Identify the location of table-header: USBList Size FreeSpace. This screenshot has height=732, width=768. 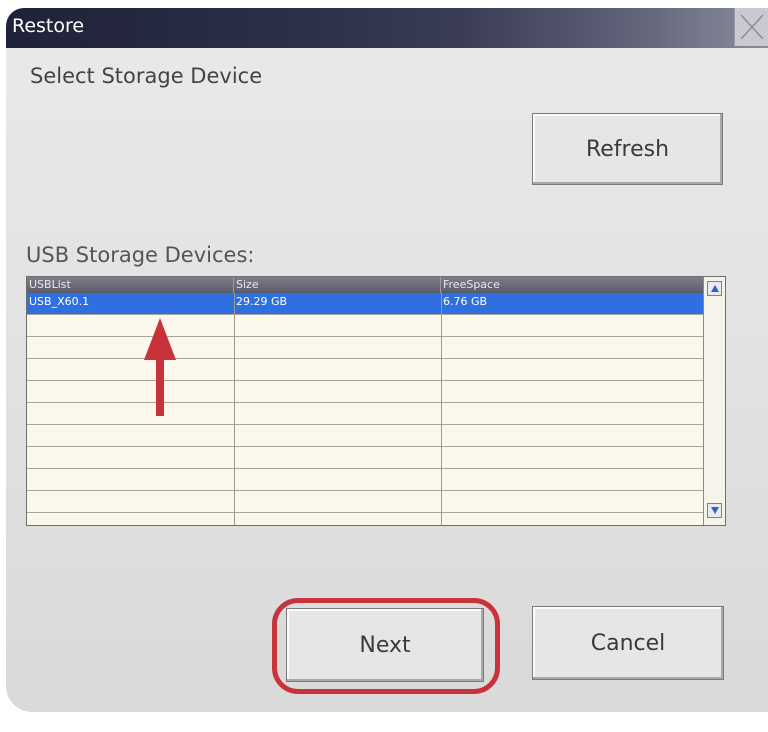
(365, 285).